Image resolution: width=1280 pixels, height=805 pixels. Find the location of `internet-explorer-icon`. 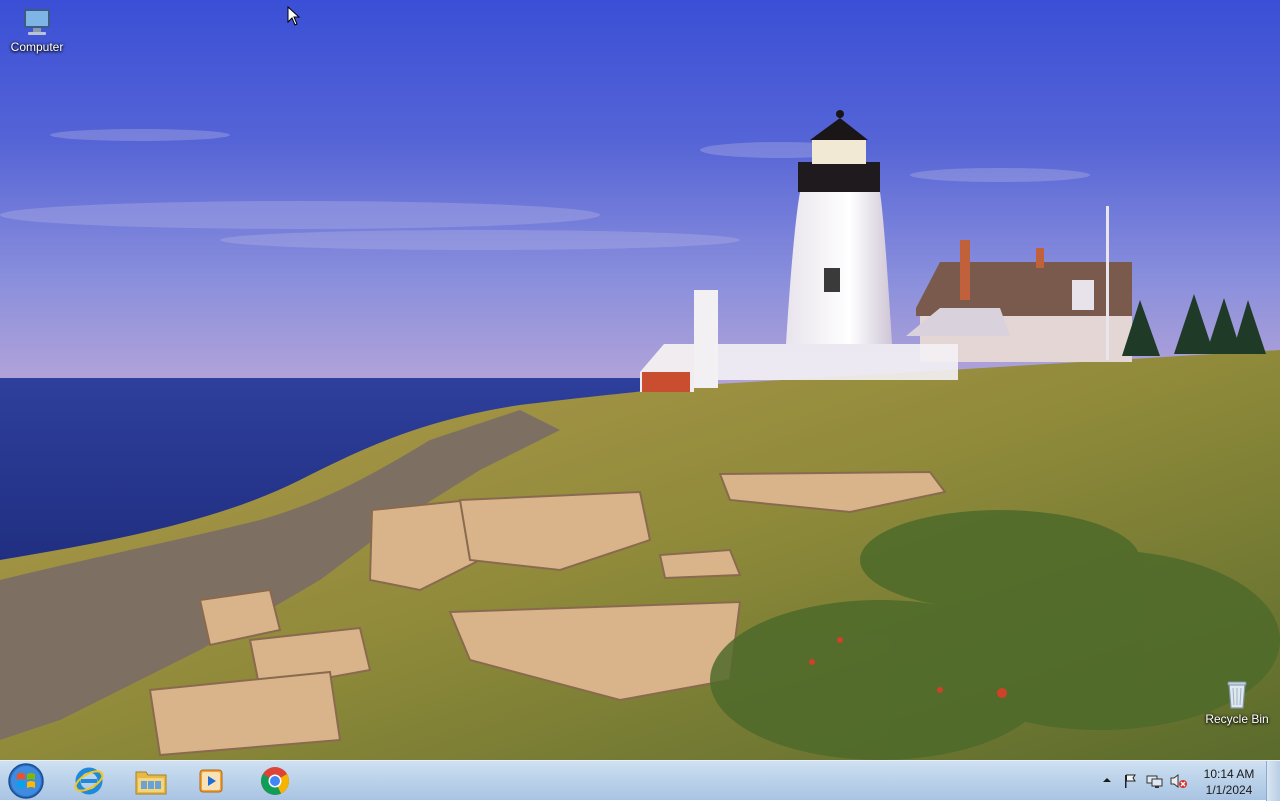

internet-explorer-icon is located at coordinates (89, 781).